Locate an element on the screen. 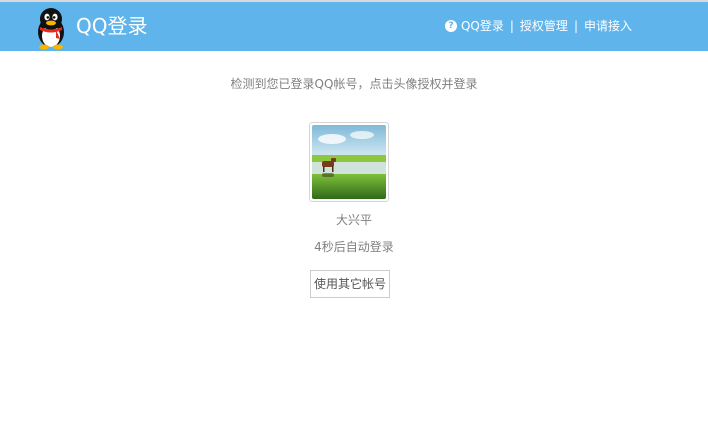  auto-login-countdown: 4秒后自动登录 is located at coordinates (354, 247).